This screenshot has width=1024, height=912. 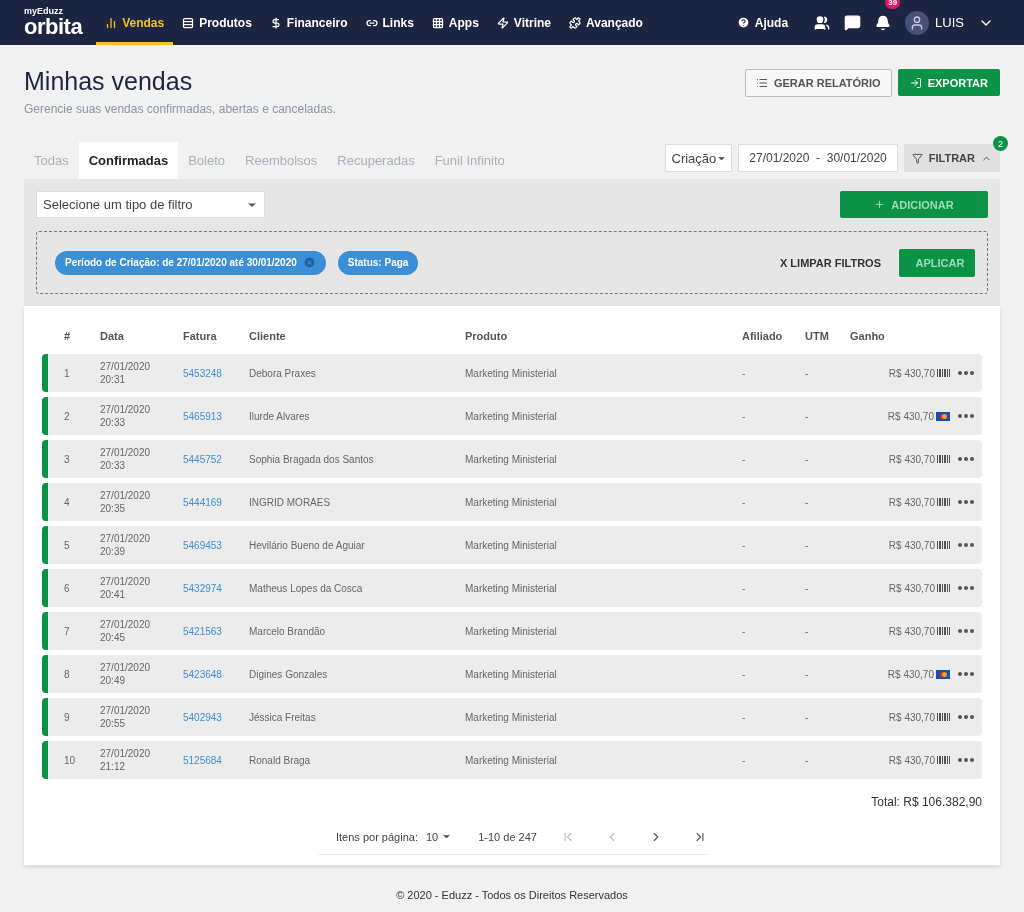 I want to click on help-icon, so click(x=743, y=22).